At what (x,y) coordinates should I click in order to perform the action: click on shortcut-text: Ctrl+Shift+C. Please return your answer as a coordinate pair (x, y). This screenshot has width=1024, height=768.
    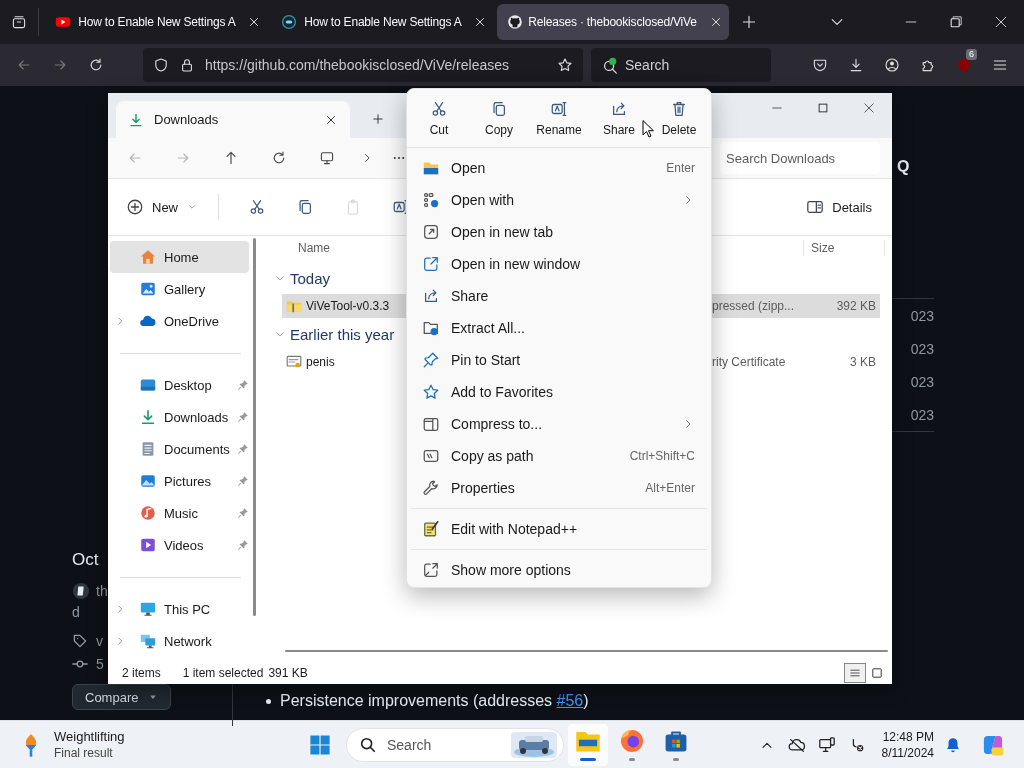
    Looking at the image, I should click on (662, 456).